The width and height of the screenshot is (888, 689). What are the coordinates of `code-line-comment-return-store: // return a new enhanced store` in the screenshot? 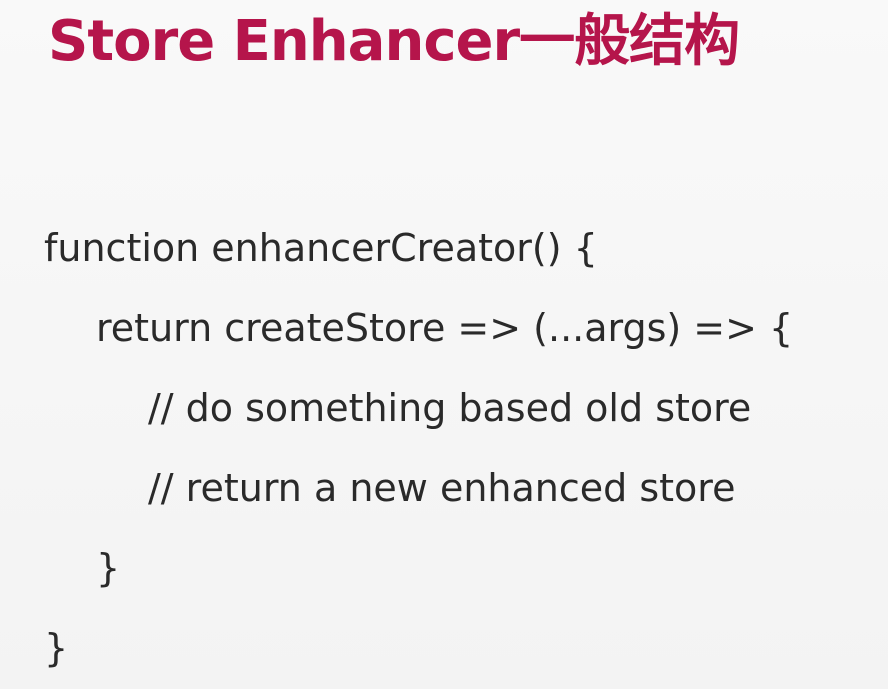 It's located at (442, 488).